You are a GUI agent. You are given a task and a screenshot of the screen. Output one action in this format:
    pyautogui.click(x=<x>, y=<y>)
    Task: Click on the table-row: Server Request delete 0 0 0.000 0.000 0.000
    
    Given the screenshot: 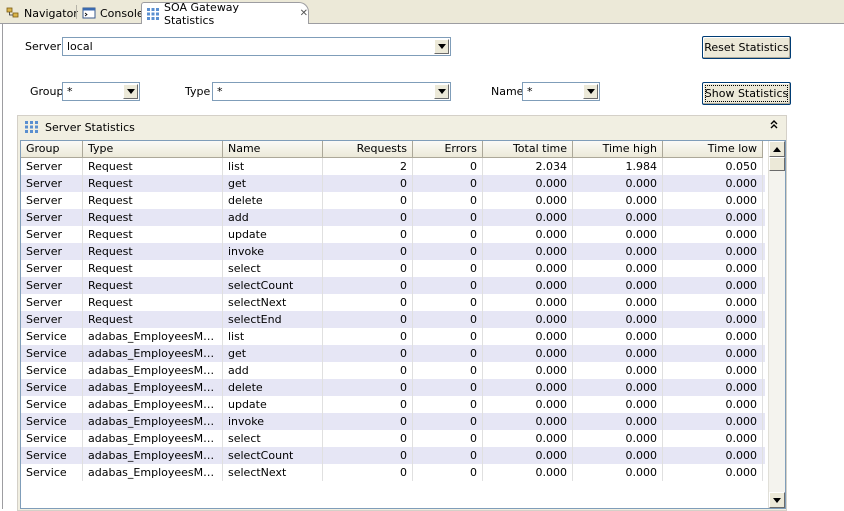 What is the action you would take?
    pyautogui.click(x=393, y=200)
    